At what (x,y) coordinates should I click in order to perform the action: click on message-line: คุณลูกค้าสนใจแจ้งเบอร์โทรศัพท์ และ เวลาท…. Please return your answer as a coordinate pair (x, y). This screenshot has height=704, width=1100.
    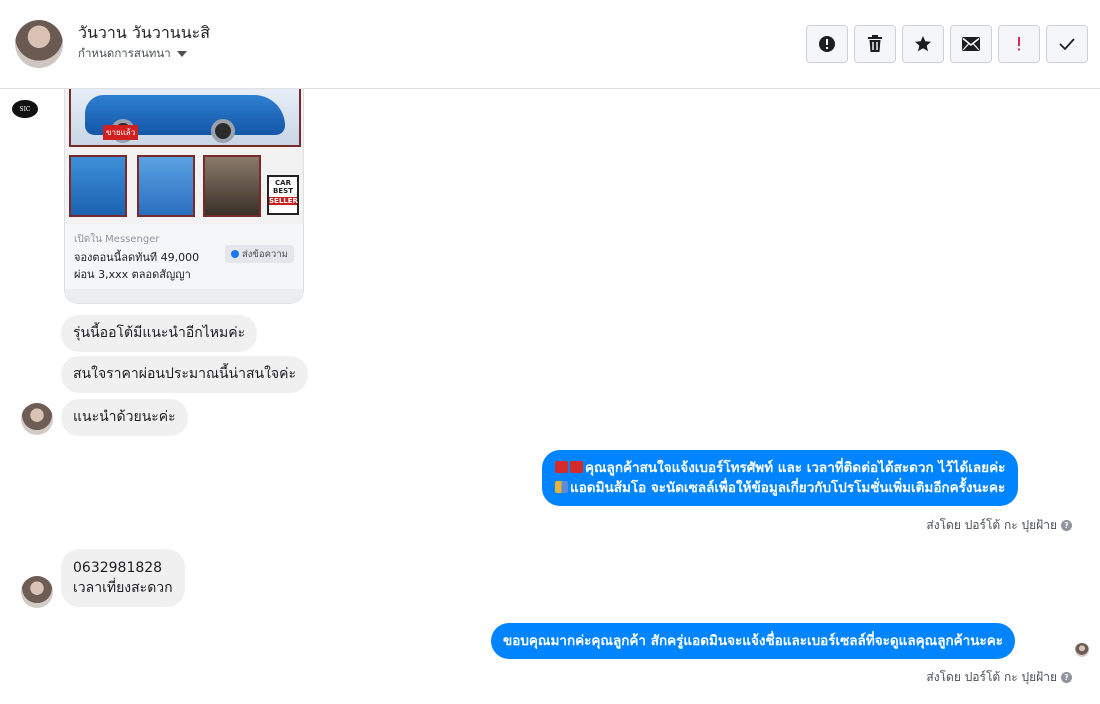
    Looking at the image, I should click on (780, 468).